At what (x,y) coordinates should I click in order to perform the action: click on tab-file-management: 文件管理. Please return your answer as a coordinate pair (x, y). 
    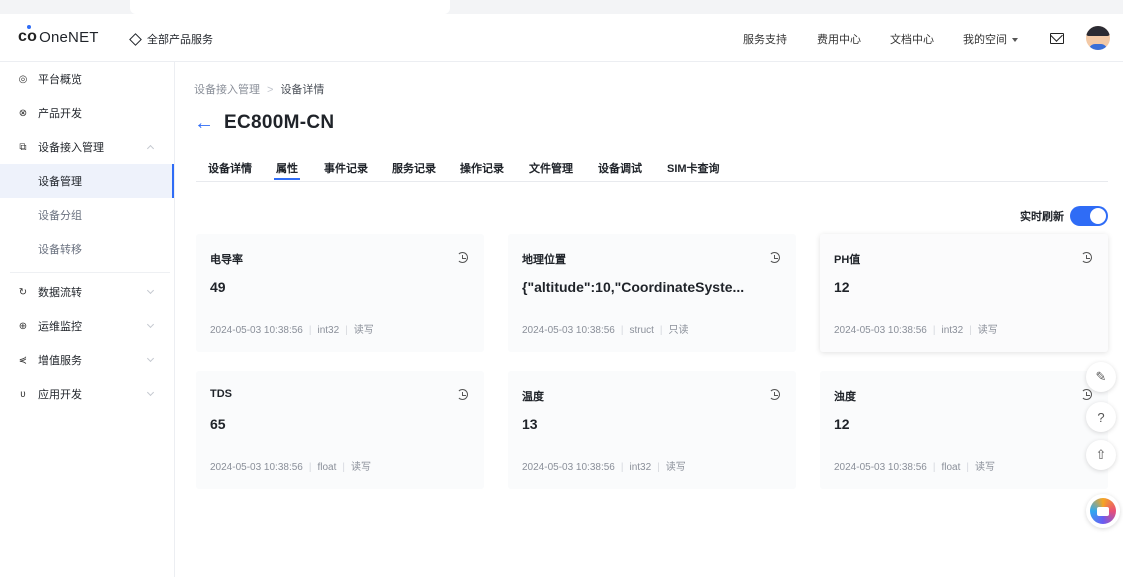
    Looking at the image, I should click on (551, 168).